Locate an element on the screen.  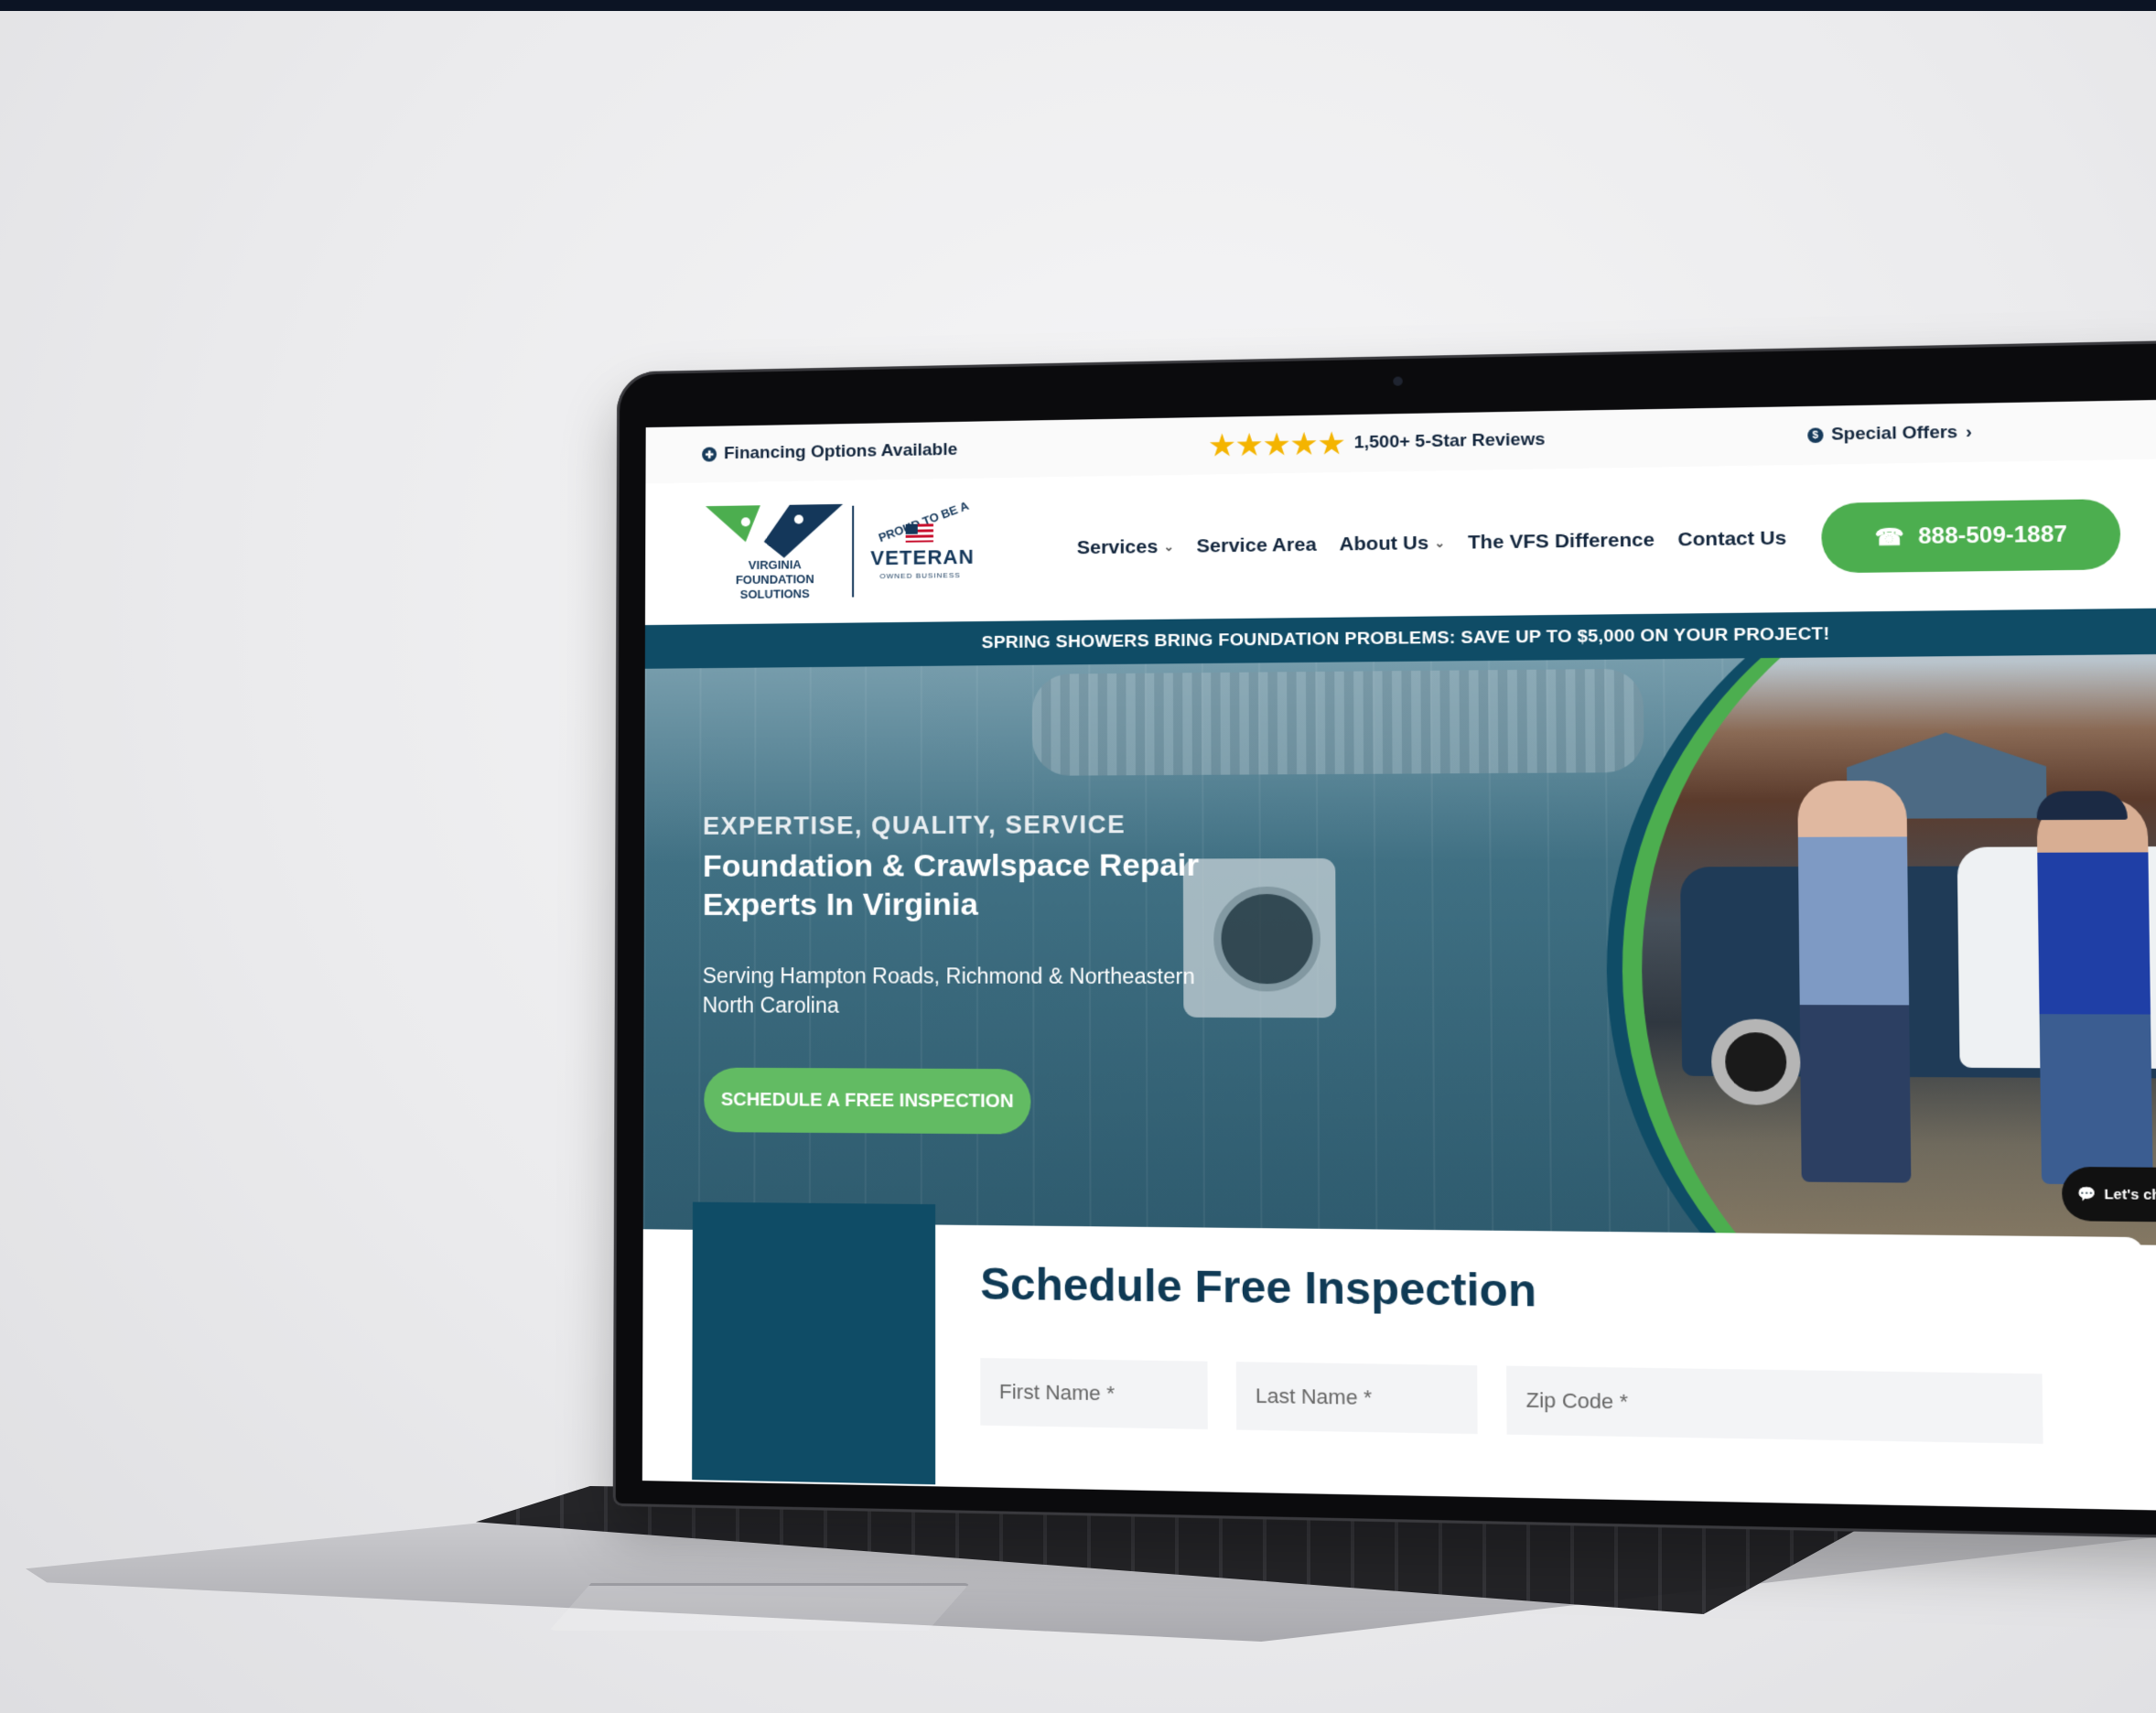
reviews-badge: ★★★★★ 1,500+ 5-Star Reviews is located at coordinates (1377, 443).